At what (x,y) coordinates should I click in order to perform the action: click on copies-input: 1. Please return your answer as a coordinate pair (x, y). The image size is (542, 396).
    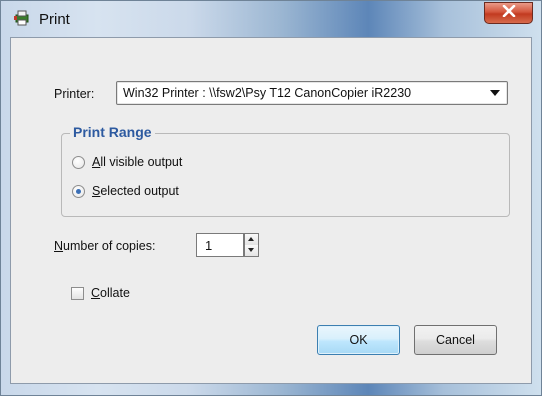
    Looking at the image, I should click on (220, 245).